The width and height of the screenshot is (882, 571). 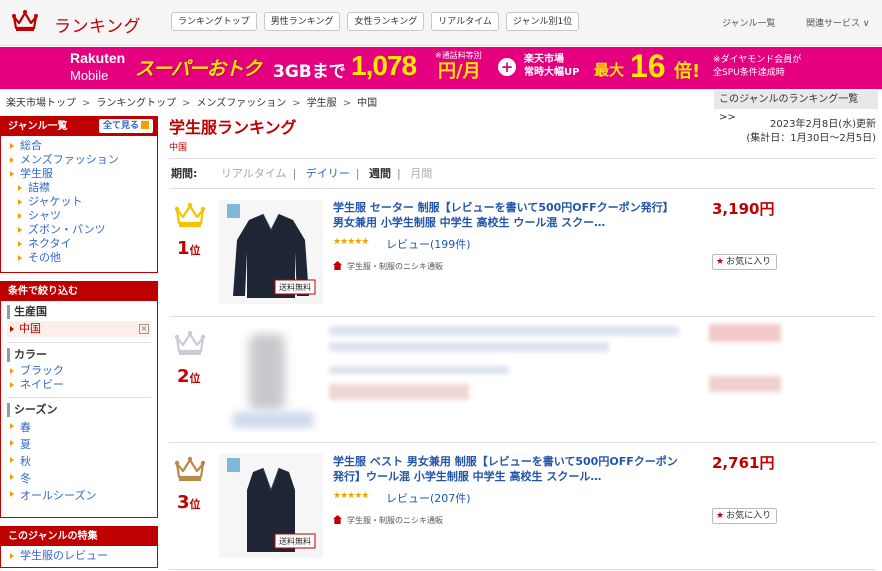 What do you see at coordinates (465, 21) in the screenshot?
I see `tab-realtime: リアルタイム` at bounding box center [465, 21].